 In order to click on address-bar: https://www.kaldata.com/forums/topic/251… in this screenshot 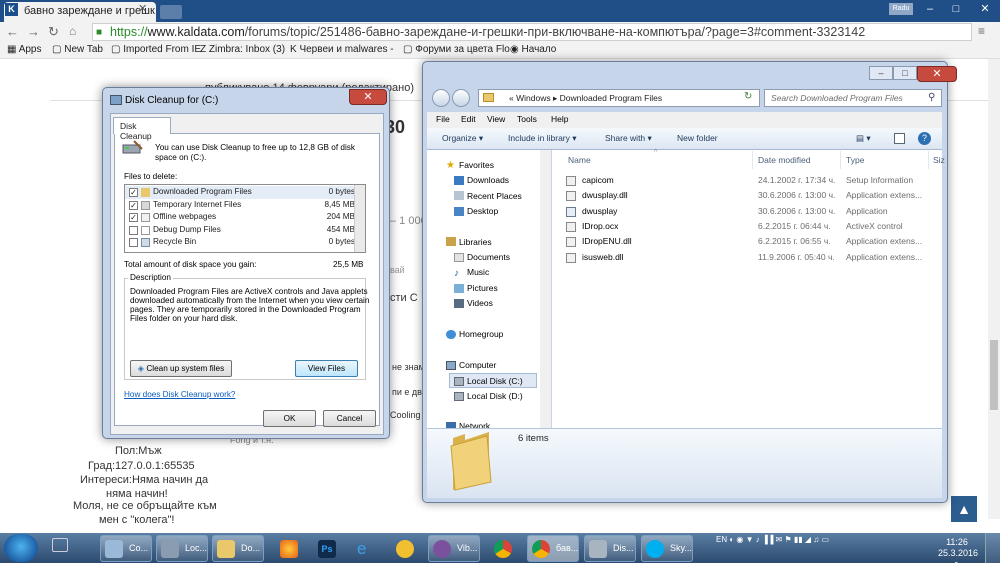, I will do `click(532, 32)`.